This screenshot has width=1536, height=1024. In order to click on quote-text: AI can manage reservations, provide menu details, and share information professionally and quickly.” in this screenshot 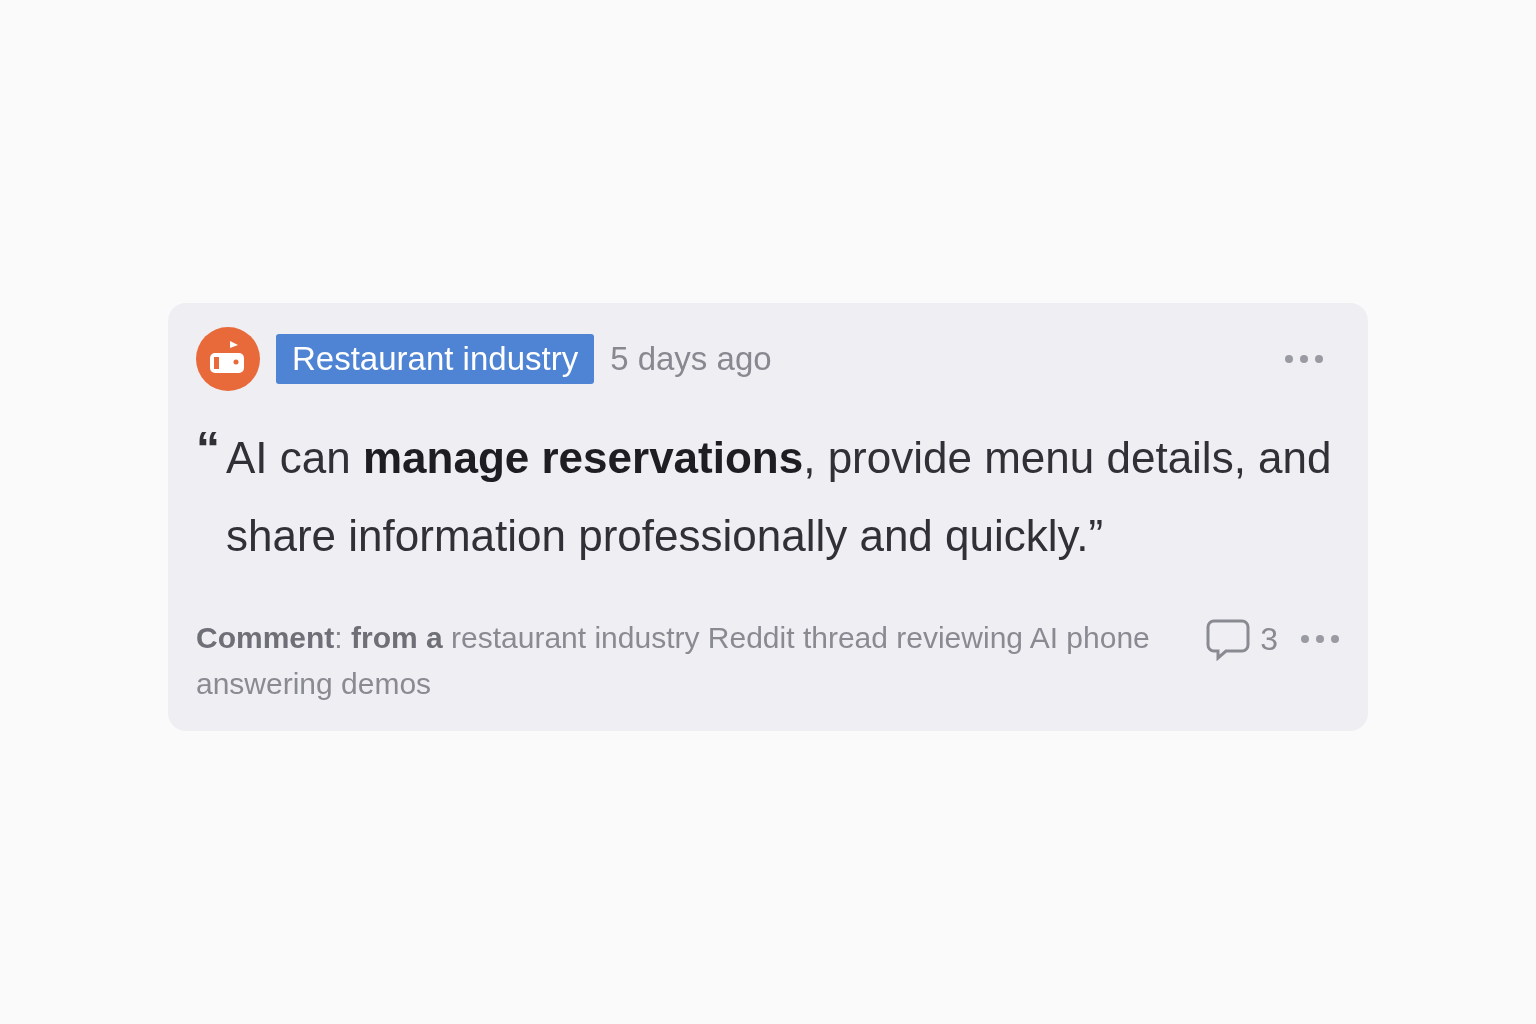, I will do `click(779, 497)`.